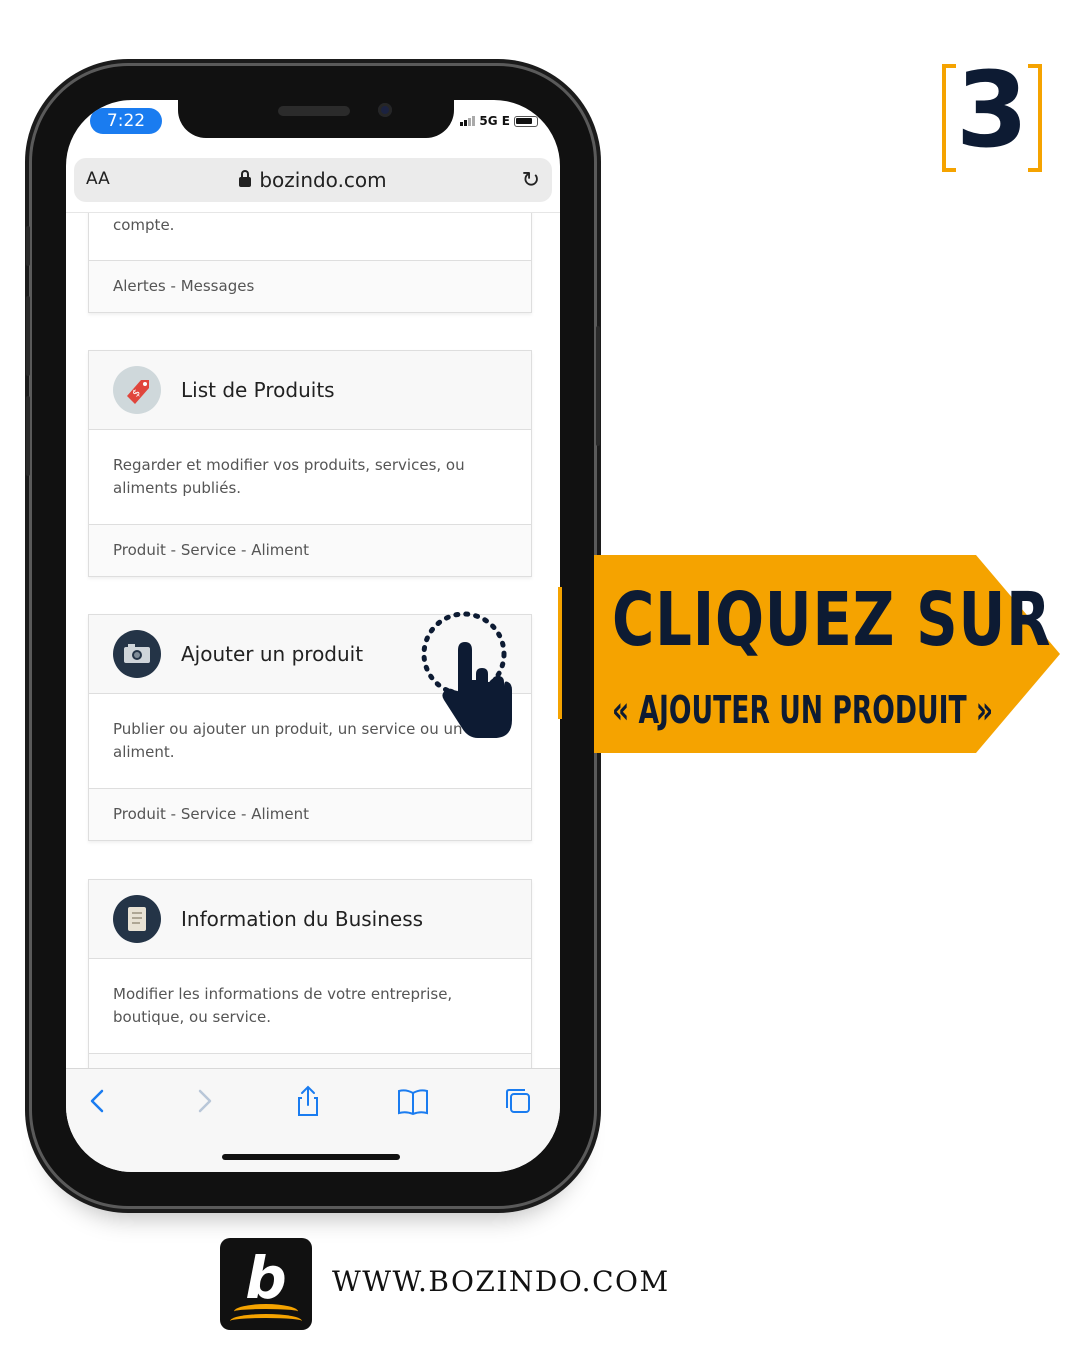 Image resolution: width=1080 pixels, height=1350 pixels. I want to click on step-number-badge: 3, so click(992, 115).